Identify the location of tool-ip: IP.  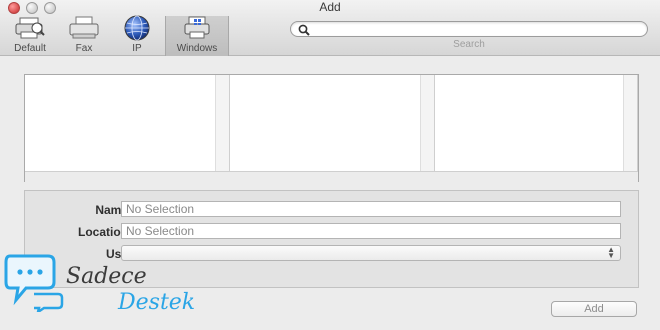
(137, 35).